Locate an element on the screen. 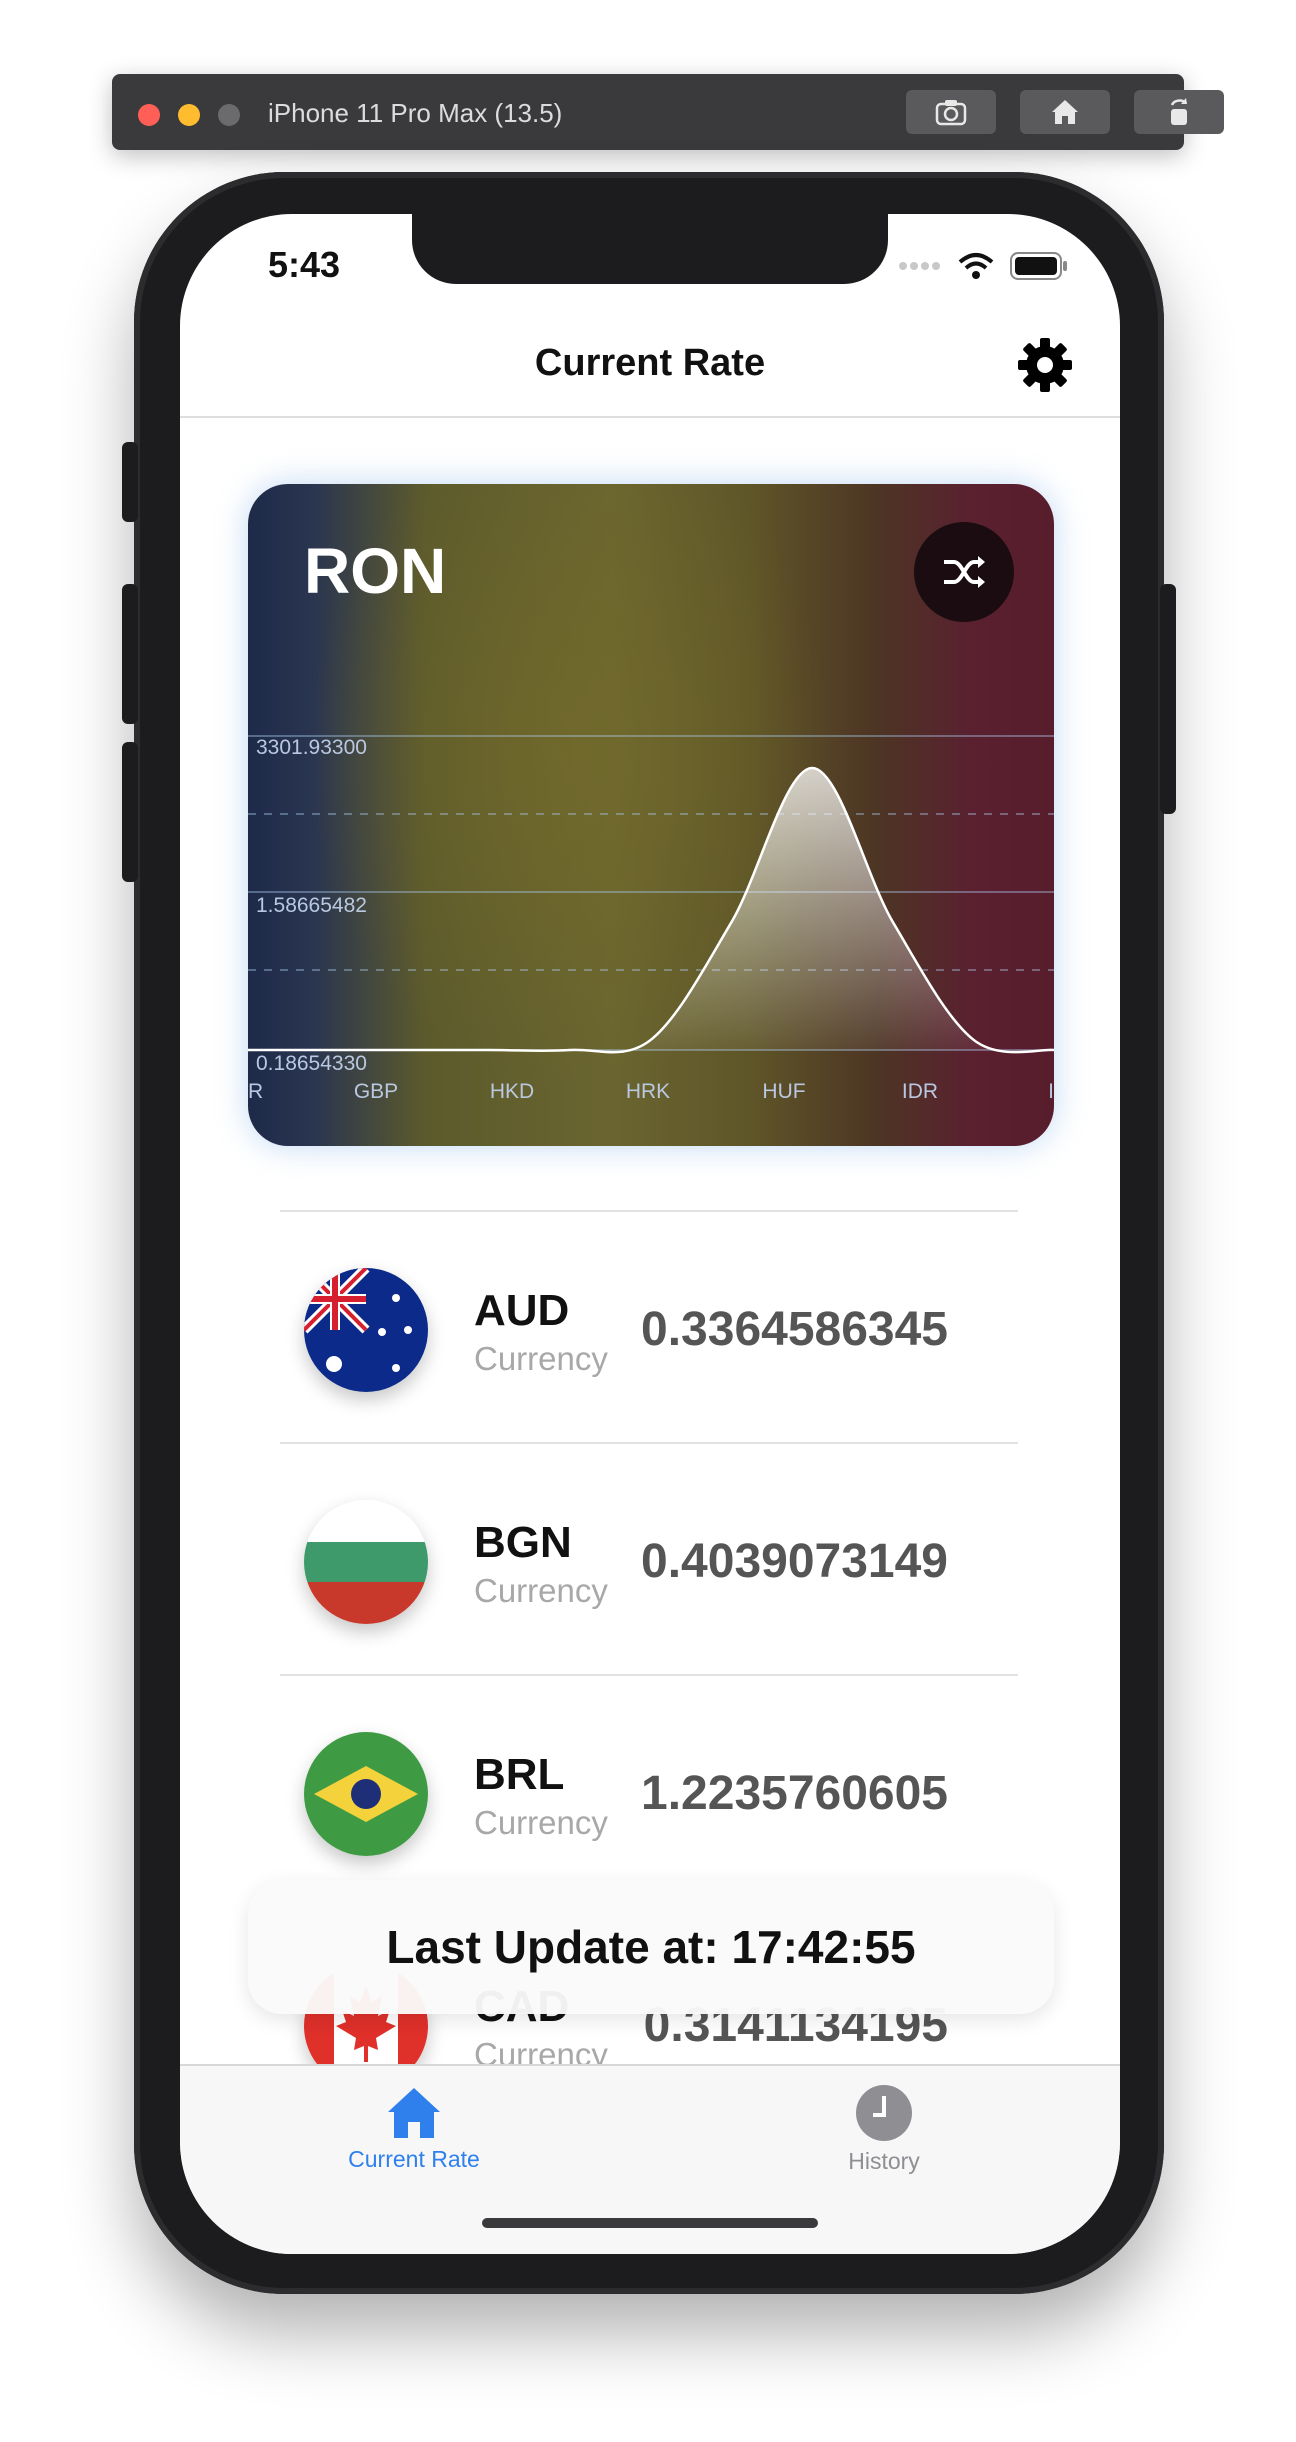 The image size is (1296, 2442). simulator-titlebar: iPhone 11 Pro Max (13.5) is located at coordinates (668, 112).